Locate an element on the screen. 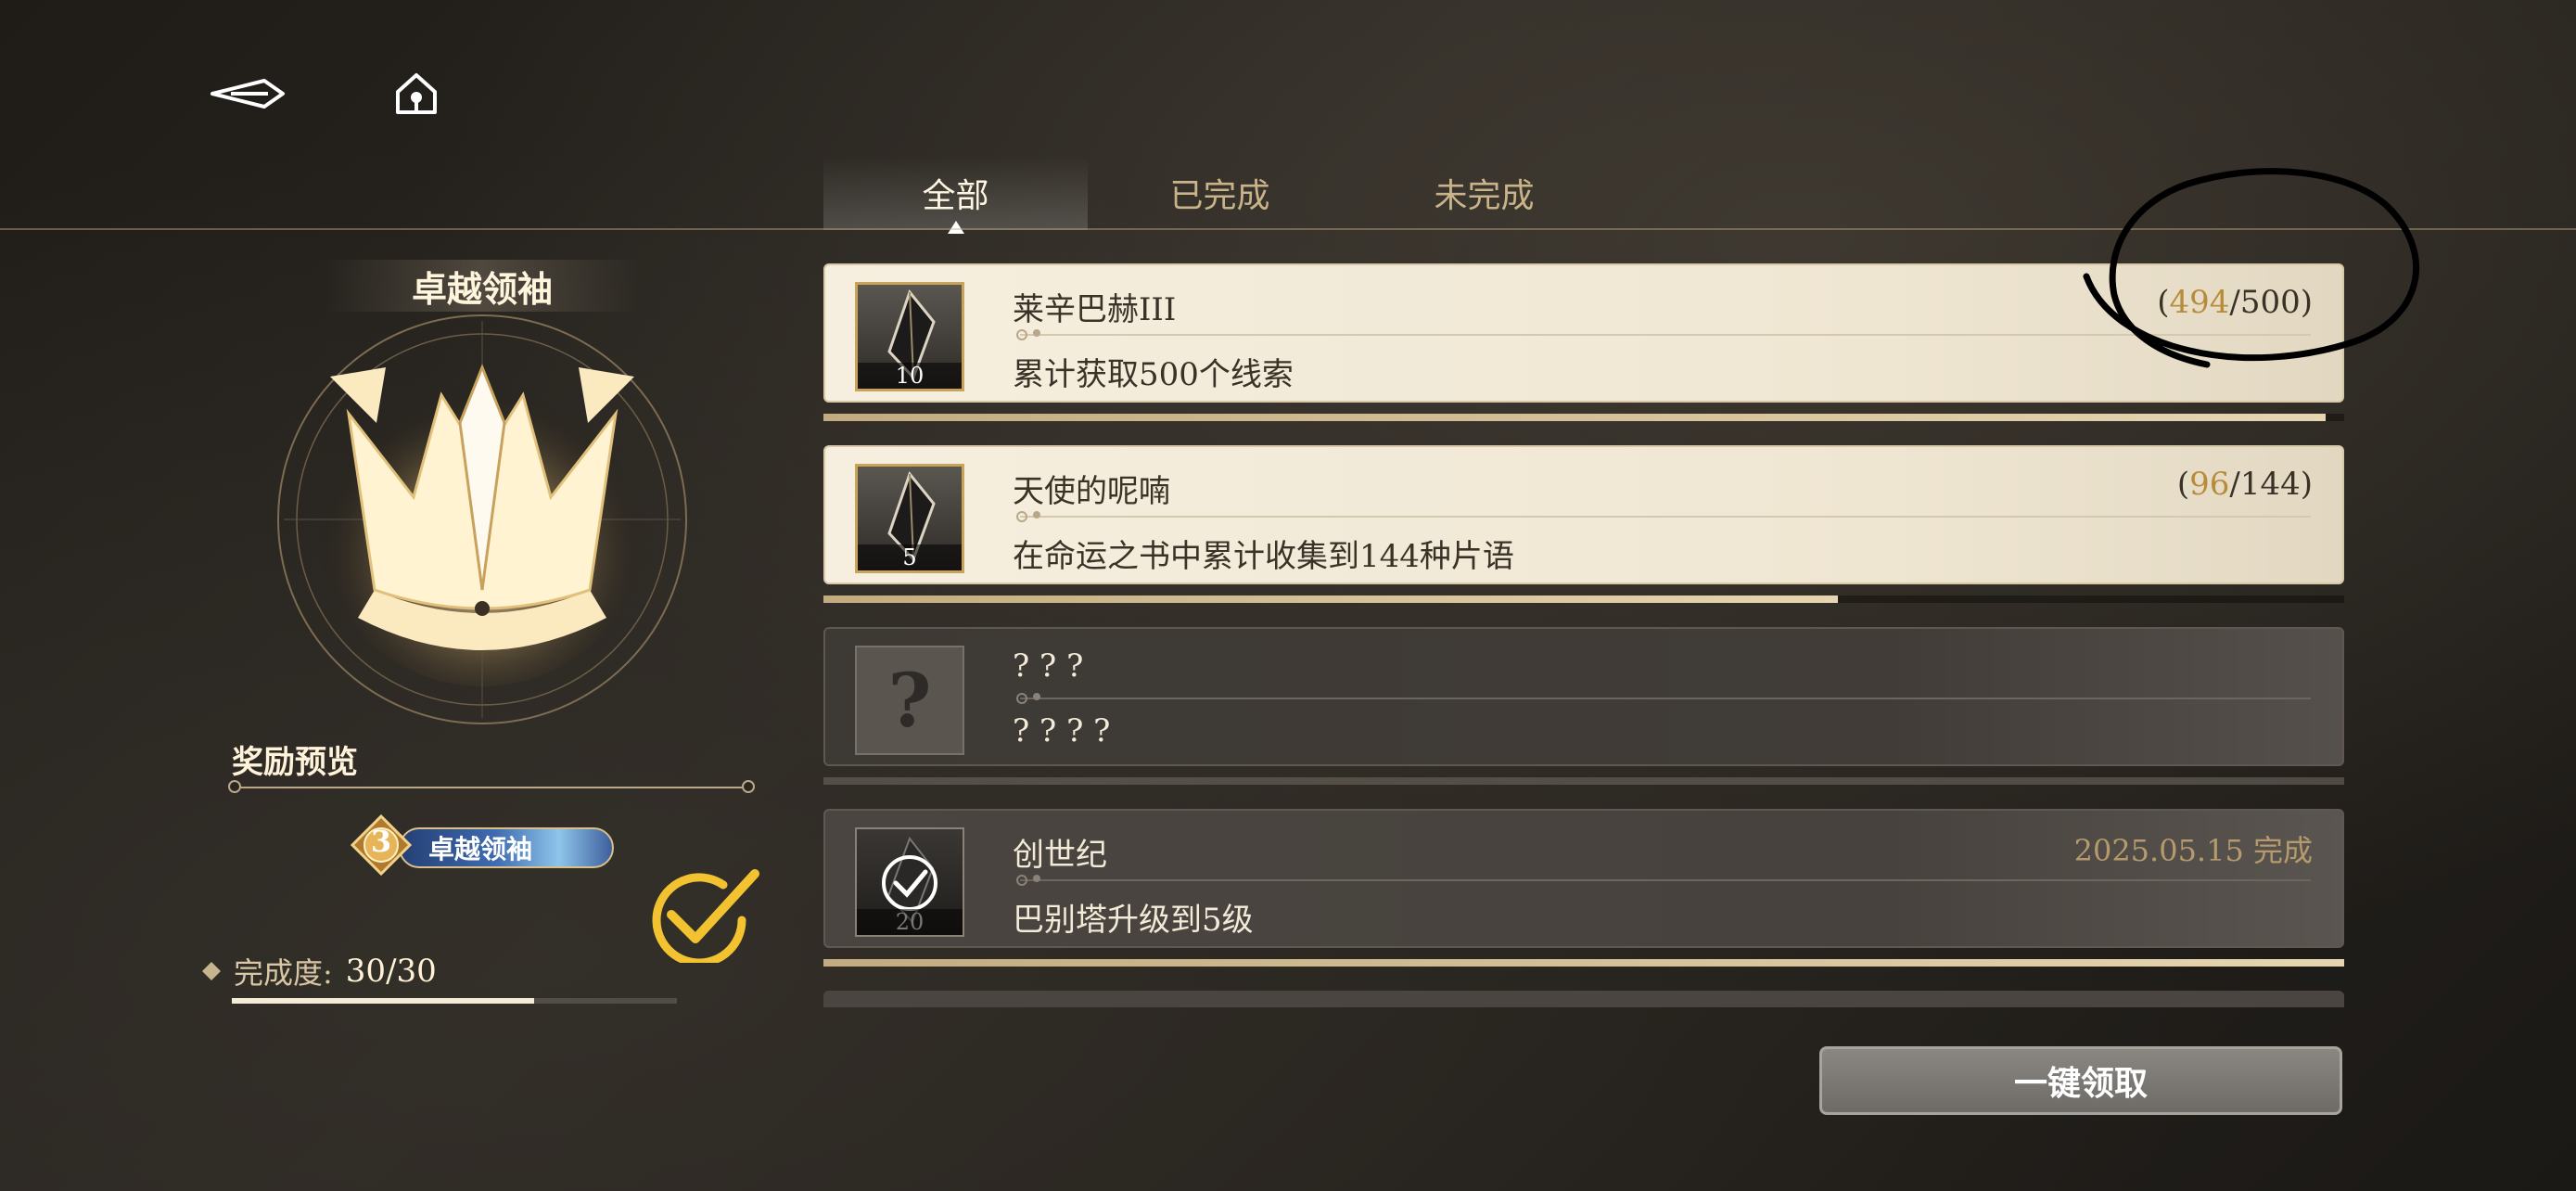 The image size is (2576, 1191). reward-preview-title: 奖励预览 is located at coordinates (295, 762).